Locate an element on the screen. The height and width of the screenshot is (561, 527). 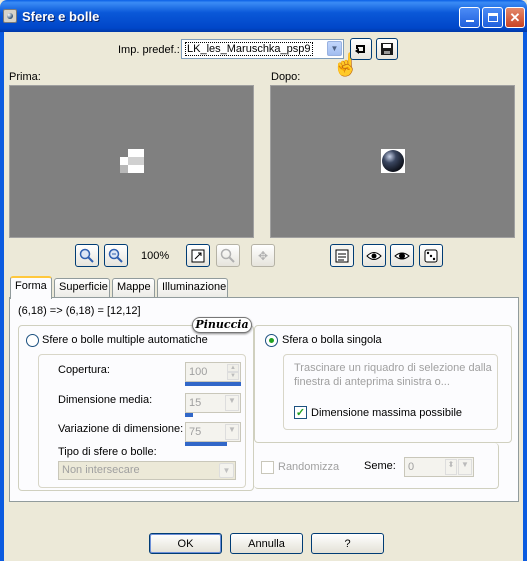
move-arrows-icon: ✥ is located at coordinates (263, 255).